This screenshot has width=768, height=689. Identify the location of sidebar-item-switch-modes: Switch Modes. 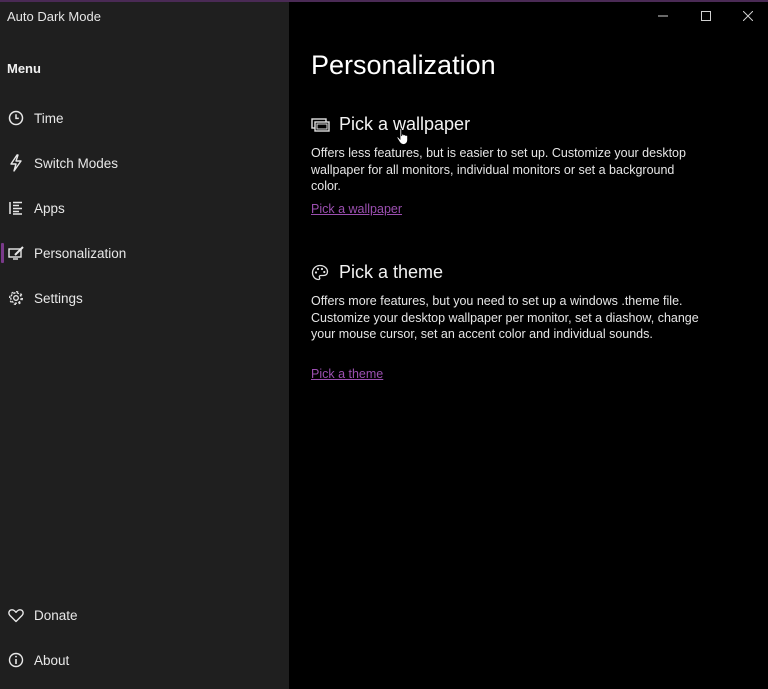
(144, 163).